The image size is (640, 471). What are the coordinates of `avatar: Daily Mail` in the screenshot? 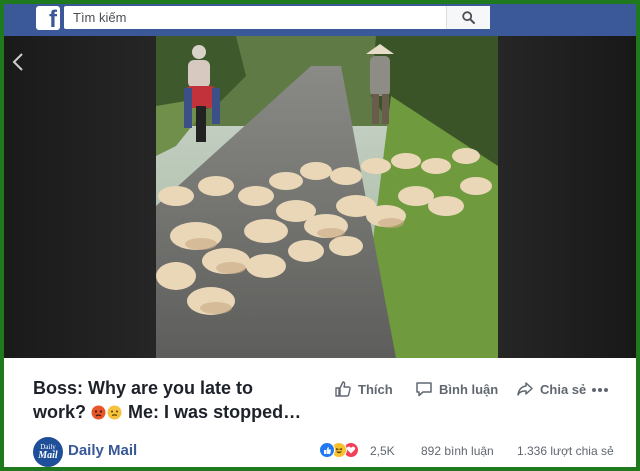 It's located at (48, 452).